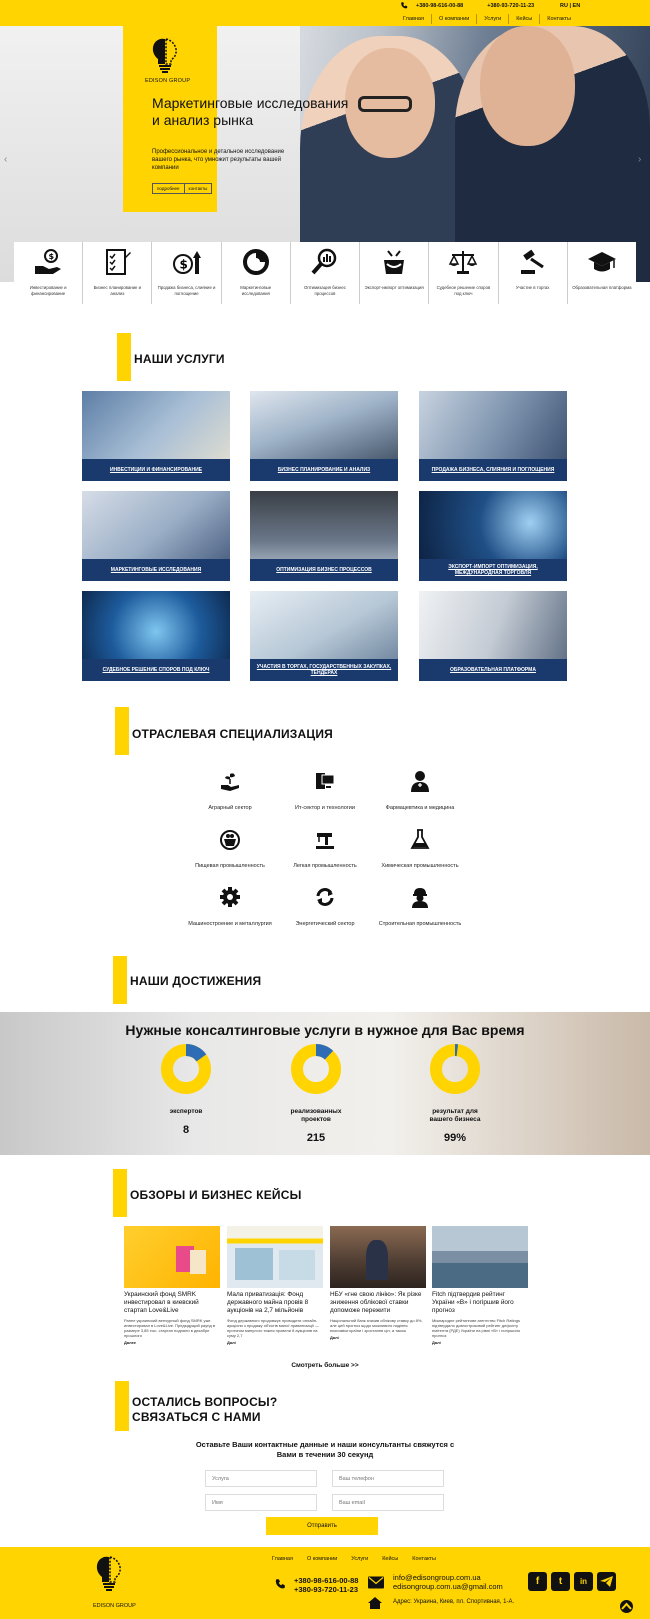  I want to click on name-field, so click(261, 1502).